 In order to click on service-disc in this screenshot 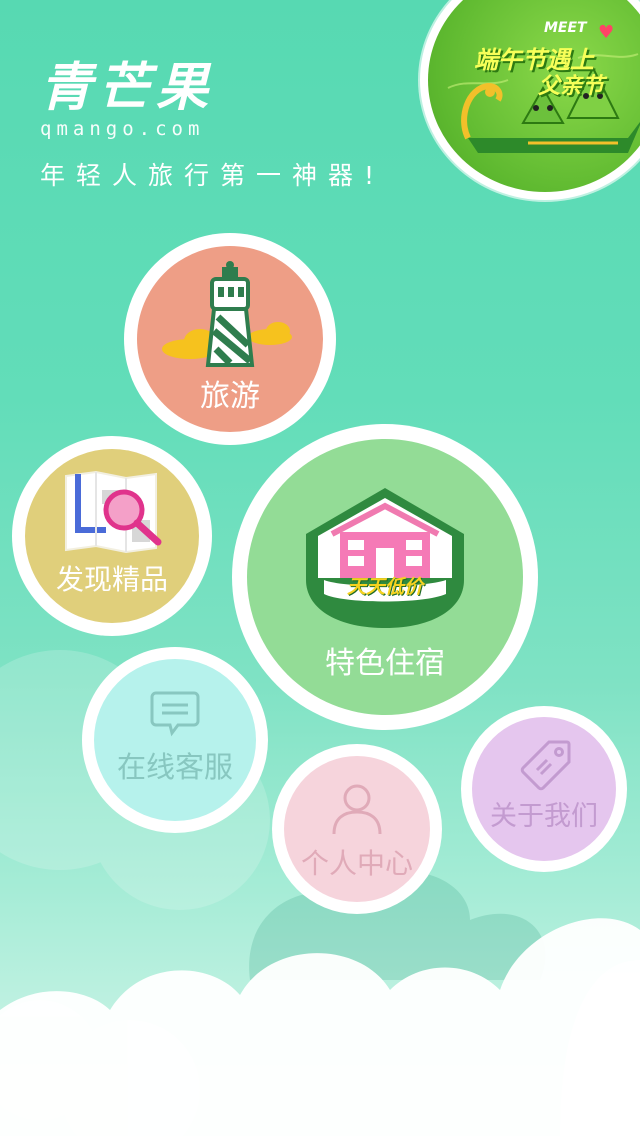, I will do `click(175, 740)`.